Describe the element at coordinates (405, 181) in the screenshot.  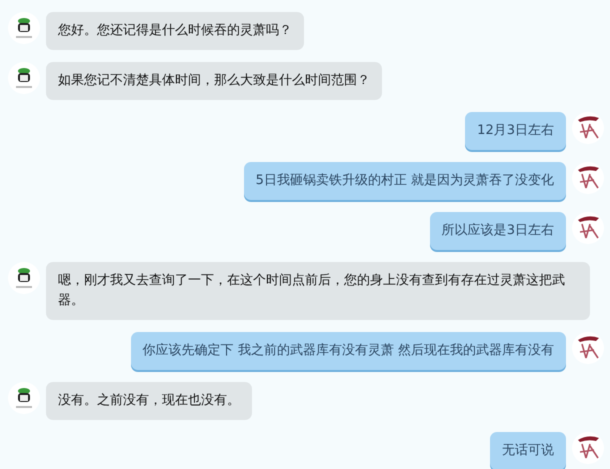
I see `message-bubble: 5日我砸锅卖铁升级的村正 就是因为灵萧吞了没变化` at that location.